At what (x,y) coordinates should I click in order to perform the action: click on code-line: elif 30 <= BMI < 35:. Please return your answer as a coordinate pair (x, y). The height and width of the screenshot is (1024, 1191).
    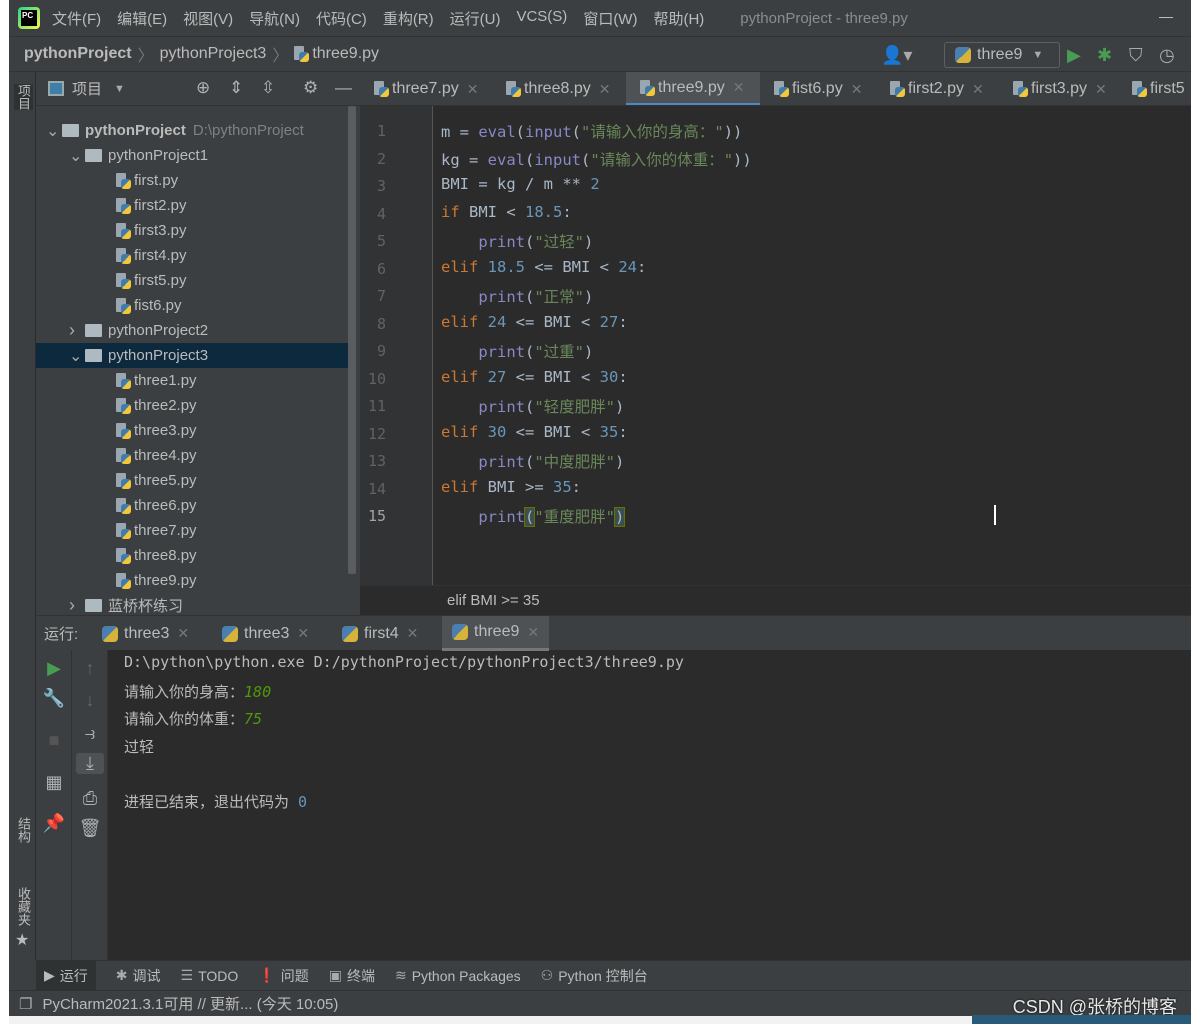
    Looking at the image, I should click on (534, 432).